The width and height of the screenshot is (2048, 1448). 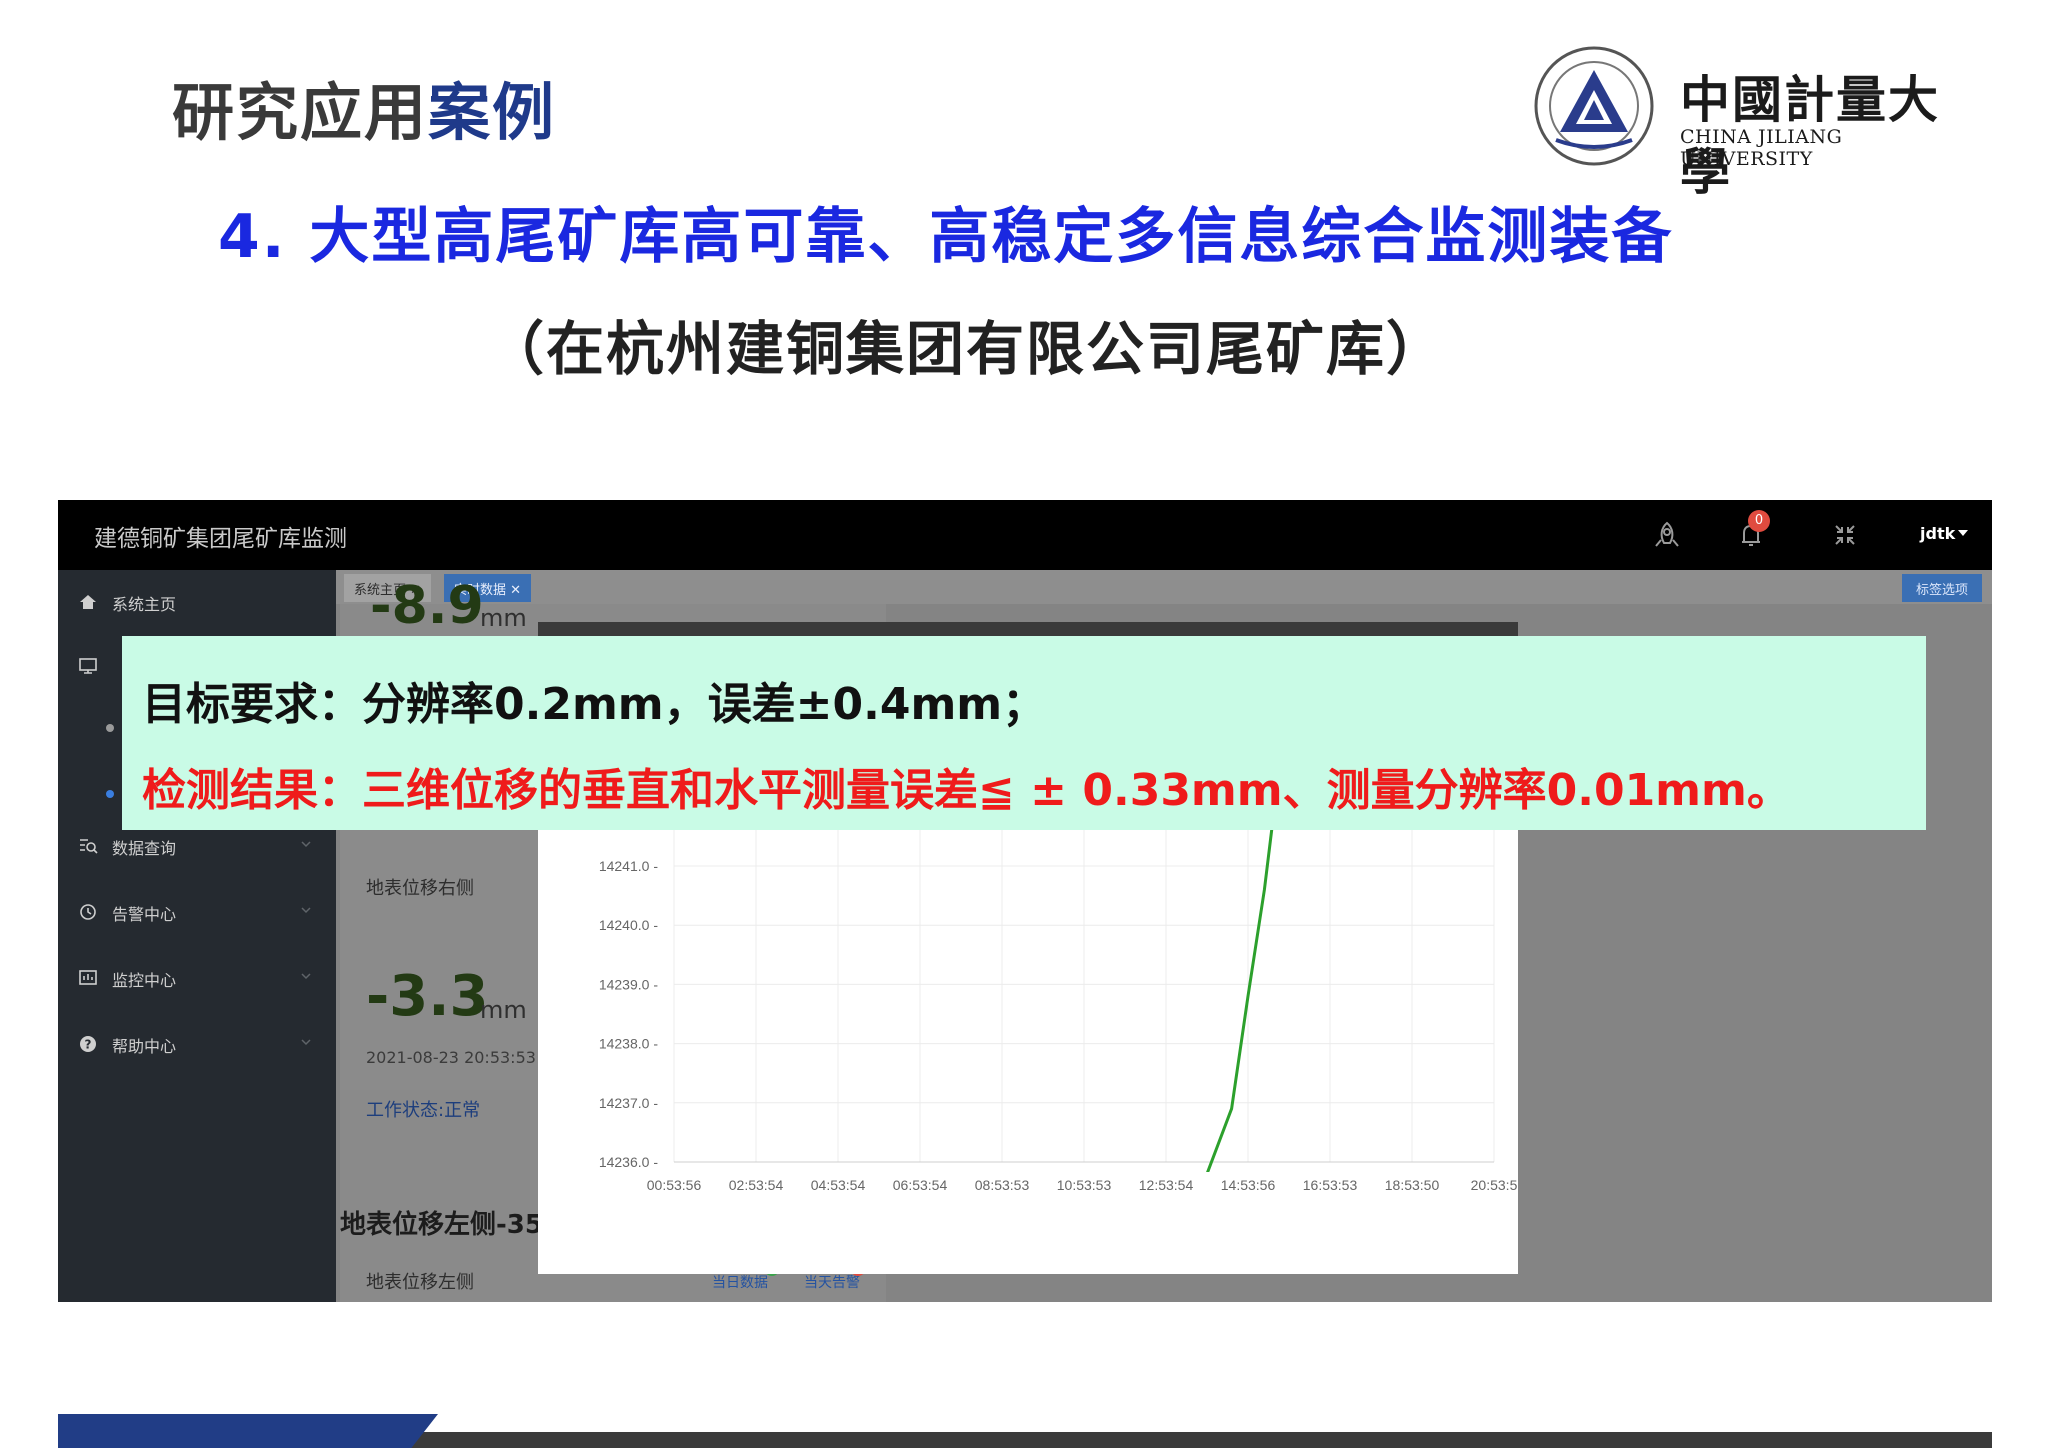 I want to click on sidebar-item-alarm-center: 告警中心, so click(x=197, y=912).